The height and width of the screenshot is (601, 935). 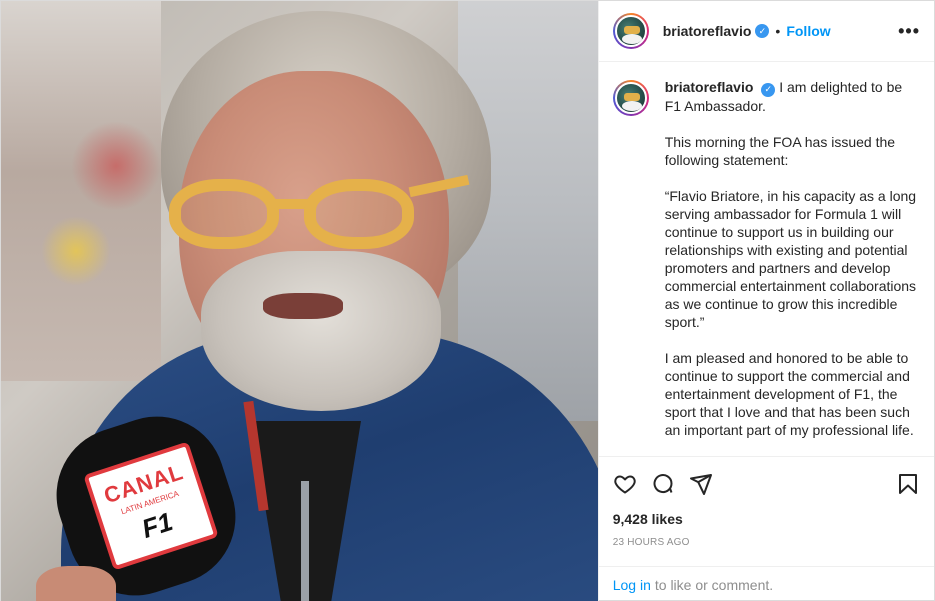 I want to click on photo-glasses, so click(x=319, y=211).